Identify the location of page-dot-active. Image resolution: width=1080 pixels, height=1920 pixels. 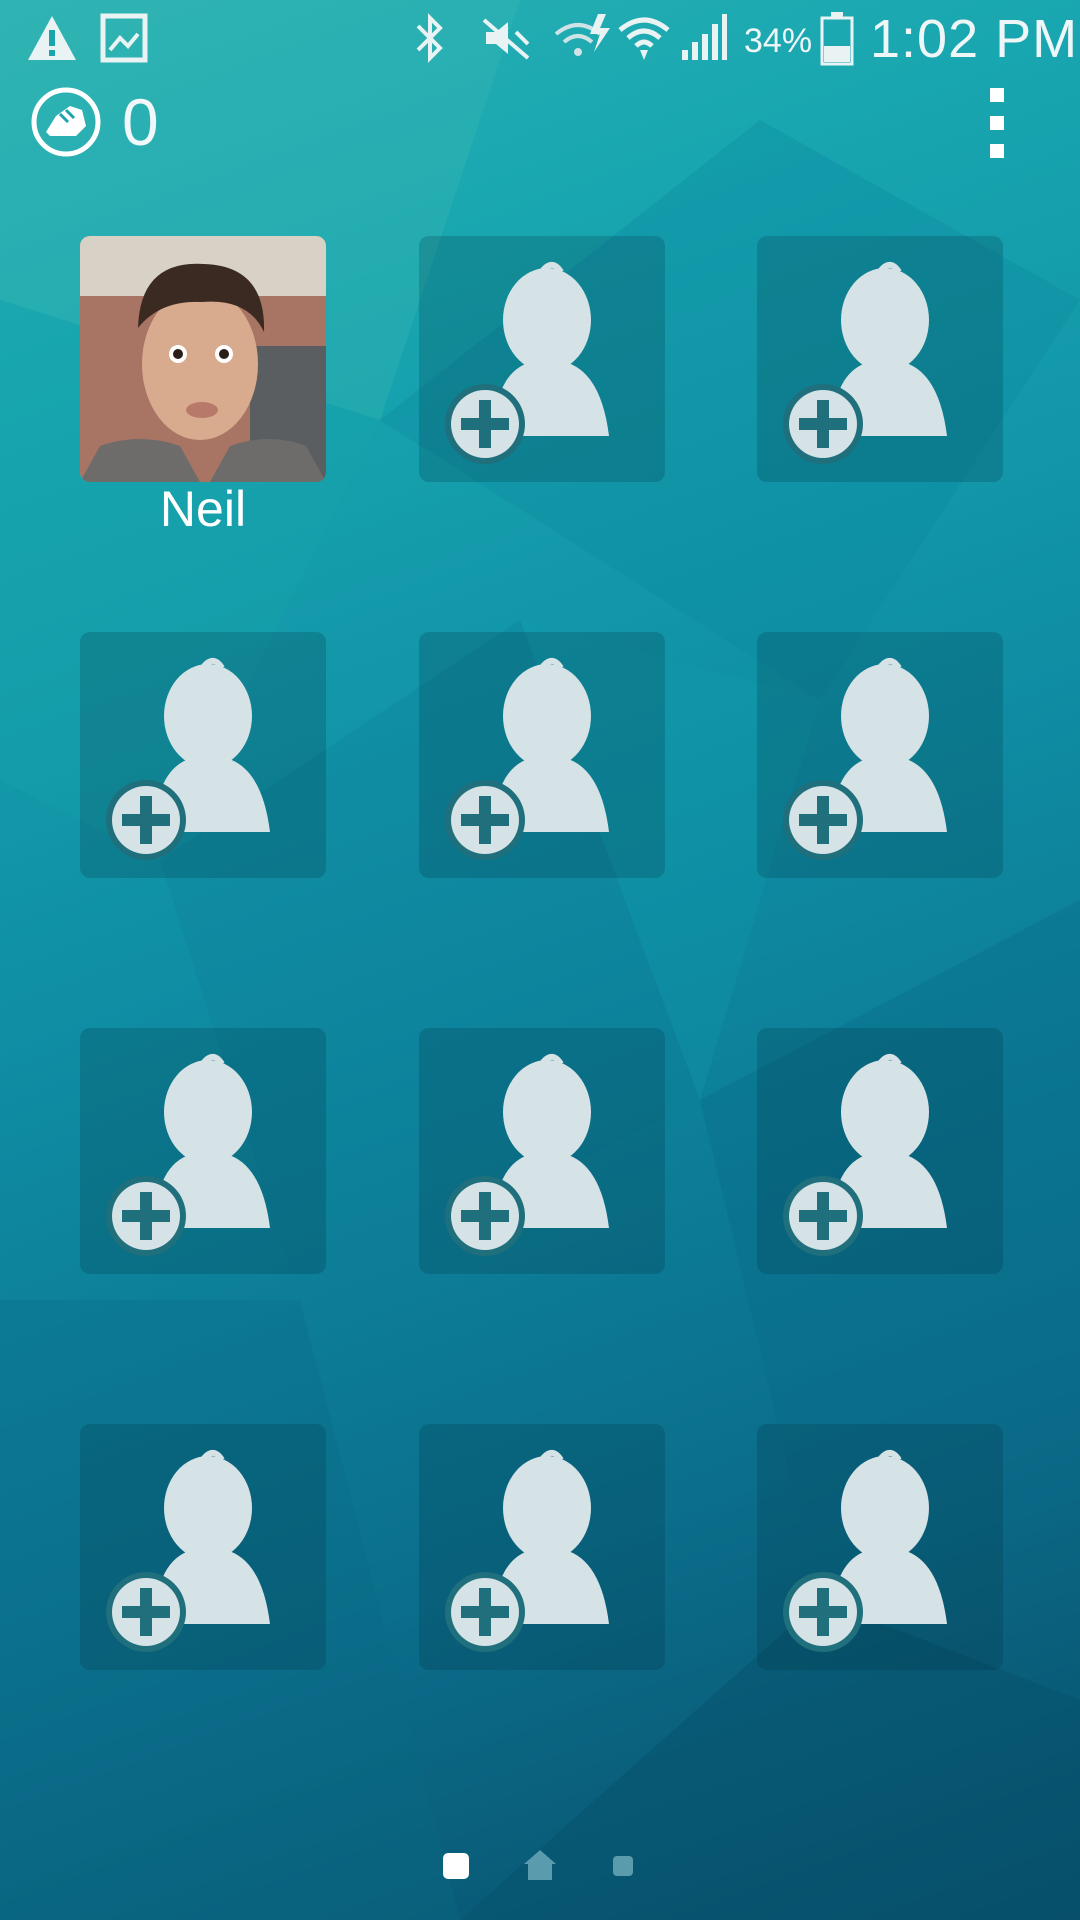
(456, 1866).